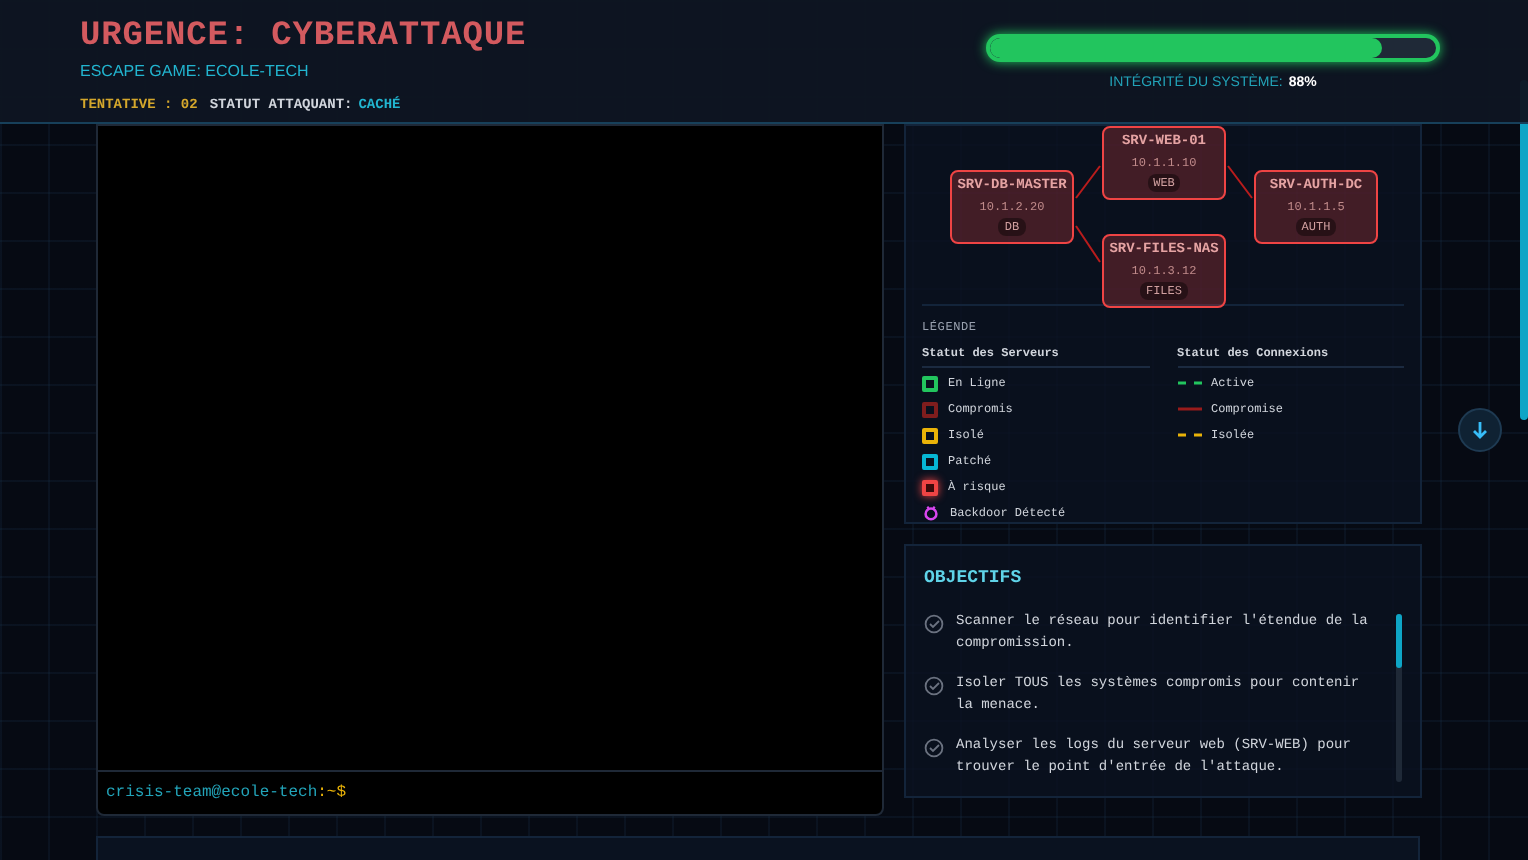 Image resolution: width=1528 pixels, height=860 pixels. Describe the element at coordinates (195, 72) in the screenshot. I see `page-subtitle: ESCAPE GAME: ECOLE-TECH` at that location.